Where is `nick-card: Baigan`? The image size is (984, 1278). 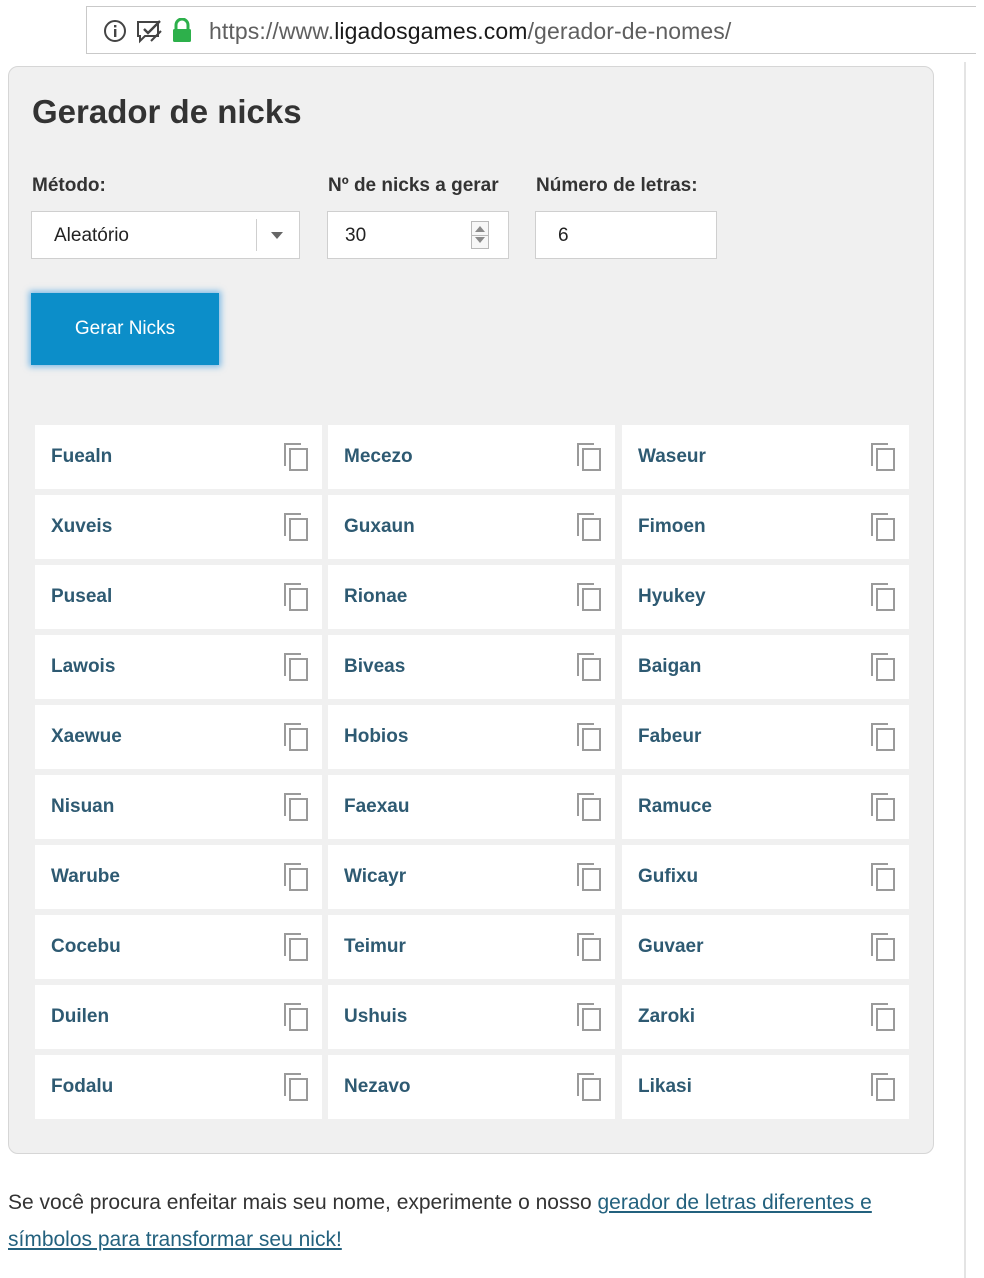
nick-card: Baigan is located at coordinates (765, 667).